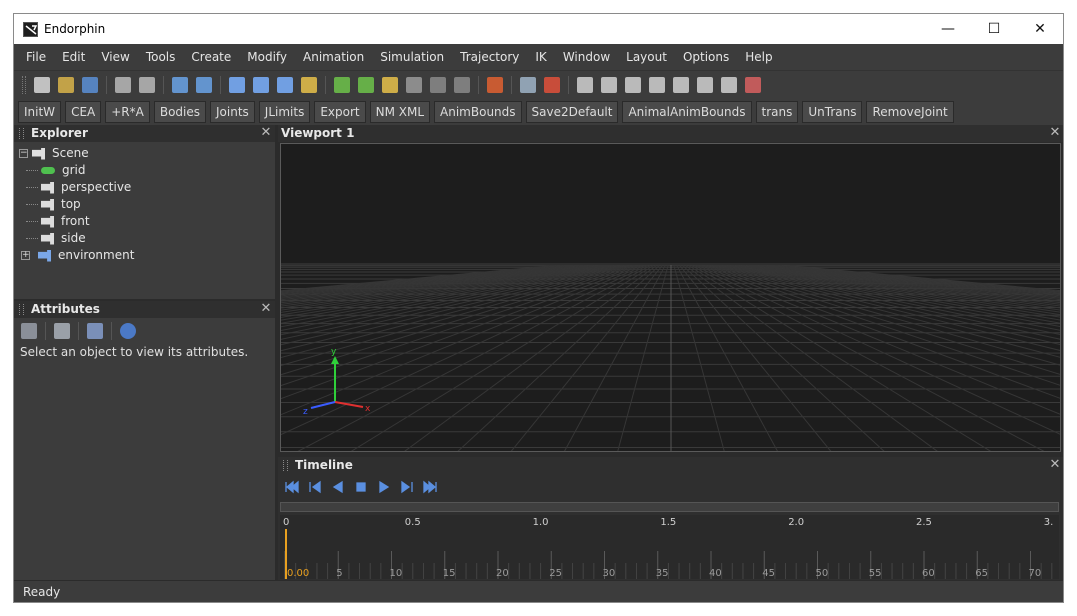 This screenshot has height=616, width=1077. Describe the element at coordinates (609, 84) in the screenshot. I see `film-icon` at that location.